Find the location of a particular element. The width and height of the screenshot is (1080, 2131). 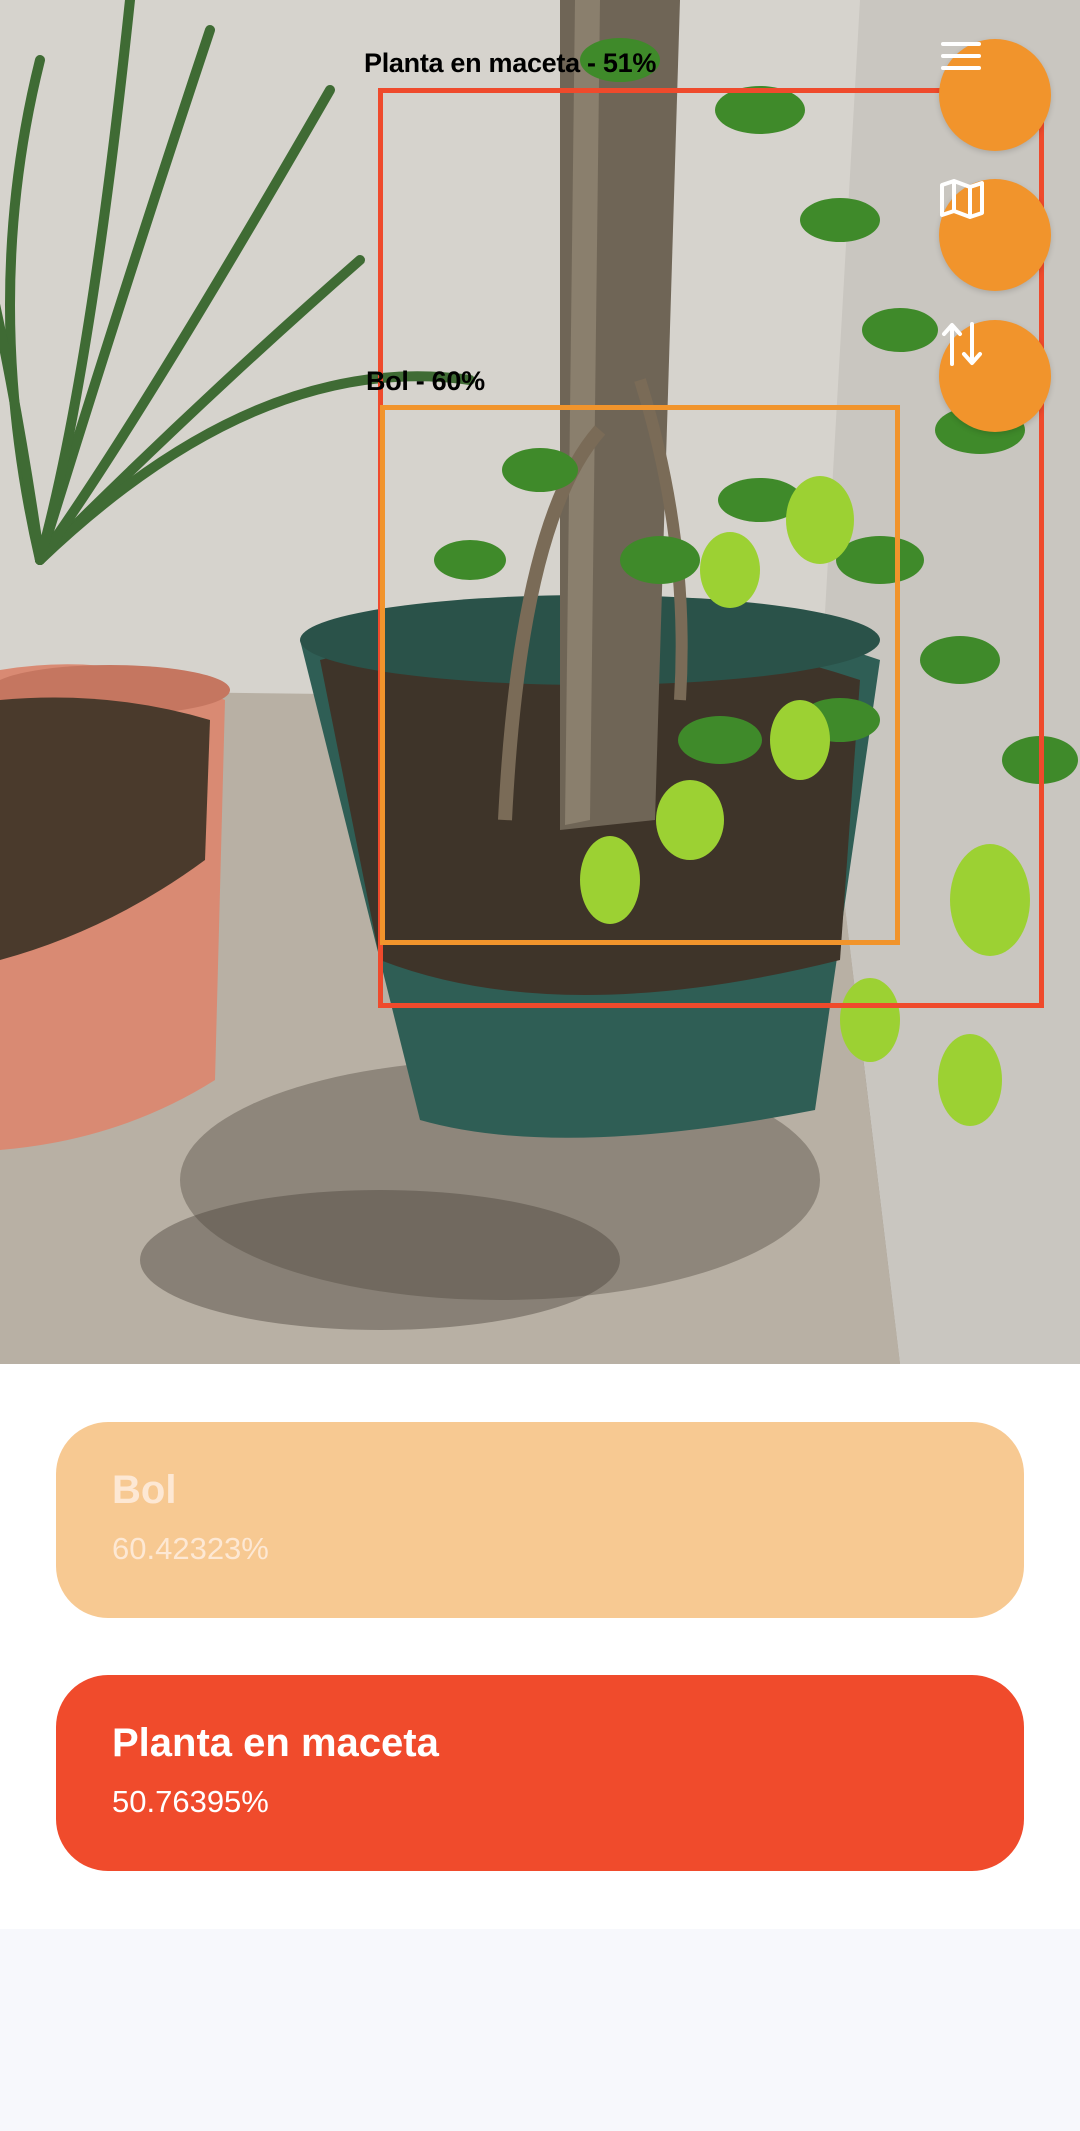

swap-camera-button is located at coordinates (995, 376).